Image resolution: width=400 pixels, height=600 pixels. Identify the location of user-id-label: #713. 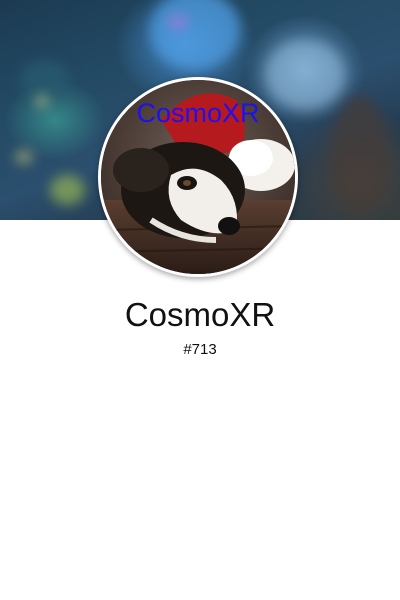
(200, 349).